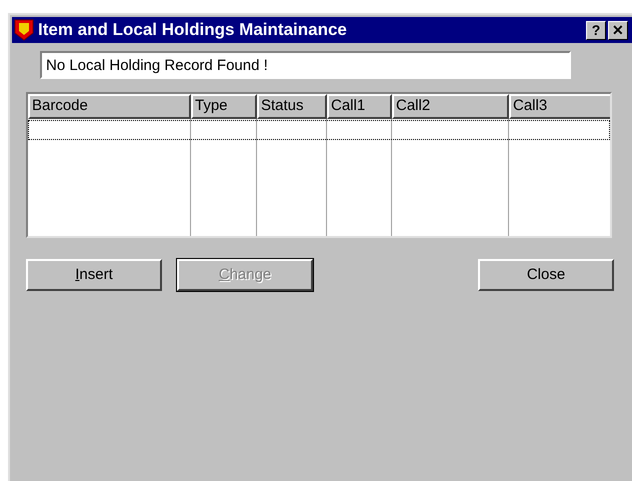 This screenshot has width=632, height=481. What do you see at coordinates (559, 106) in the screenshot?
I see `column-header: Call3` at bounding box center [559, 106].